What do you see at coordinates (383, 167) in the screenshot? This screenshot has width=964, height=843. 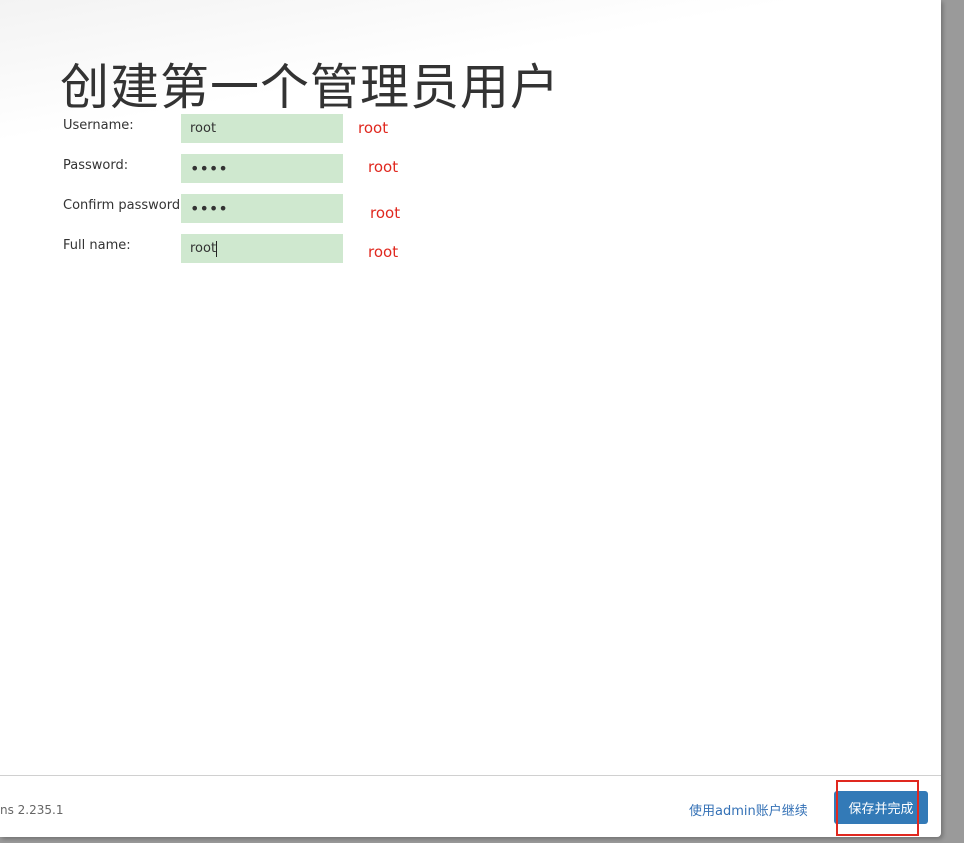 I see `password-annotation: root` at bounding box center [383, 167].